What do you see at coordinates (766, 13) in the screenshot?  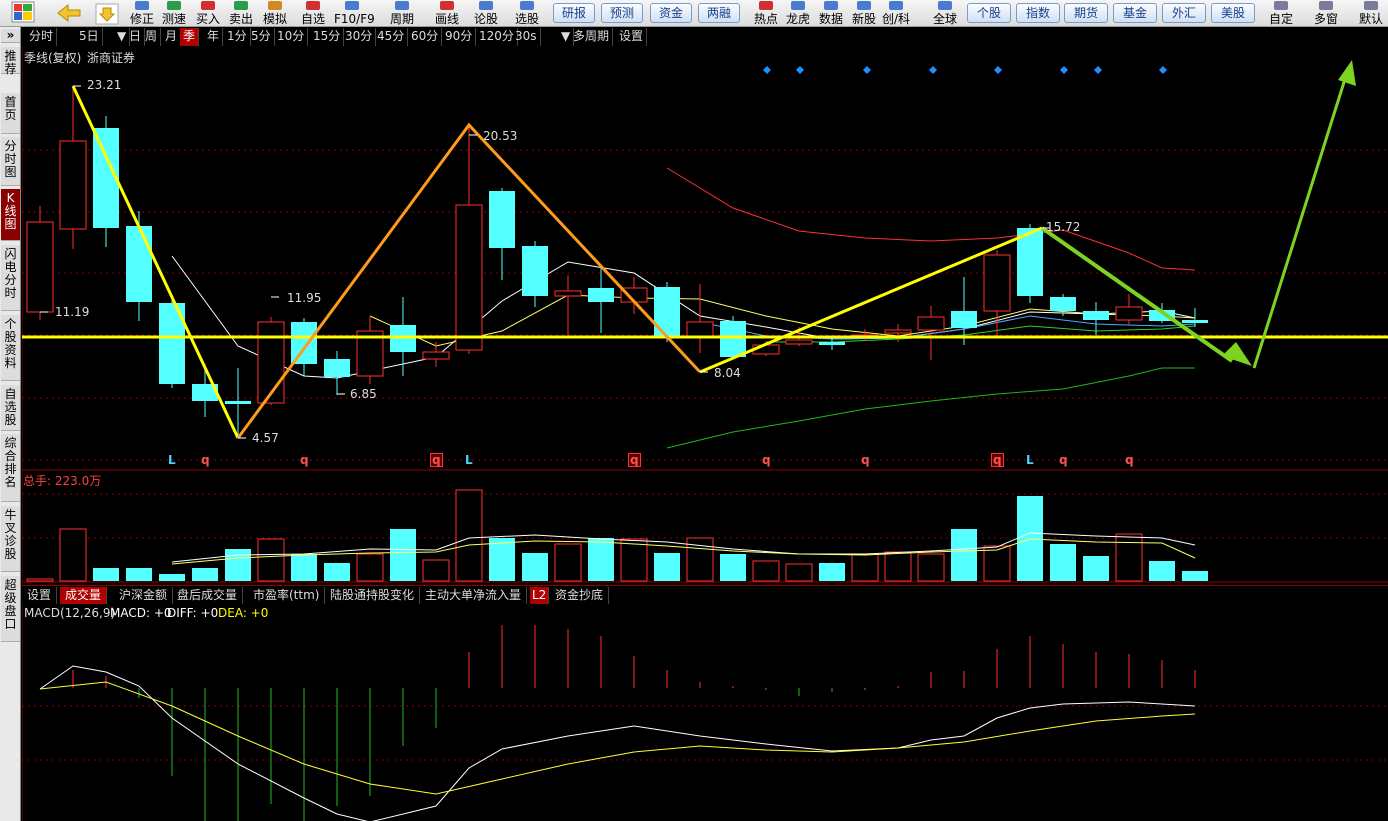 I see `toolbar-button-b-0: 热点` at bounding box center [766, 13].